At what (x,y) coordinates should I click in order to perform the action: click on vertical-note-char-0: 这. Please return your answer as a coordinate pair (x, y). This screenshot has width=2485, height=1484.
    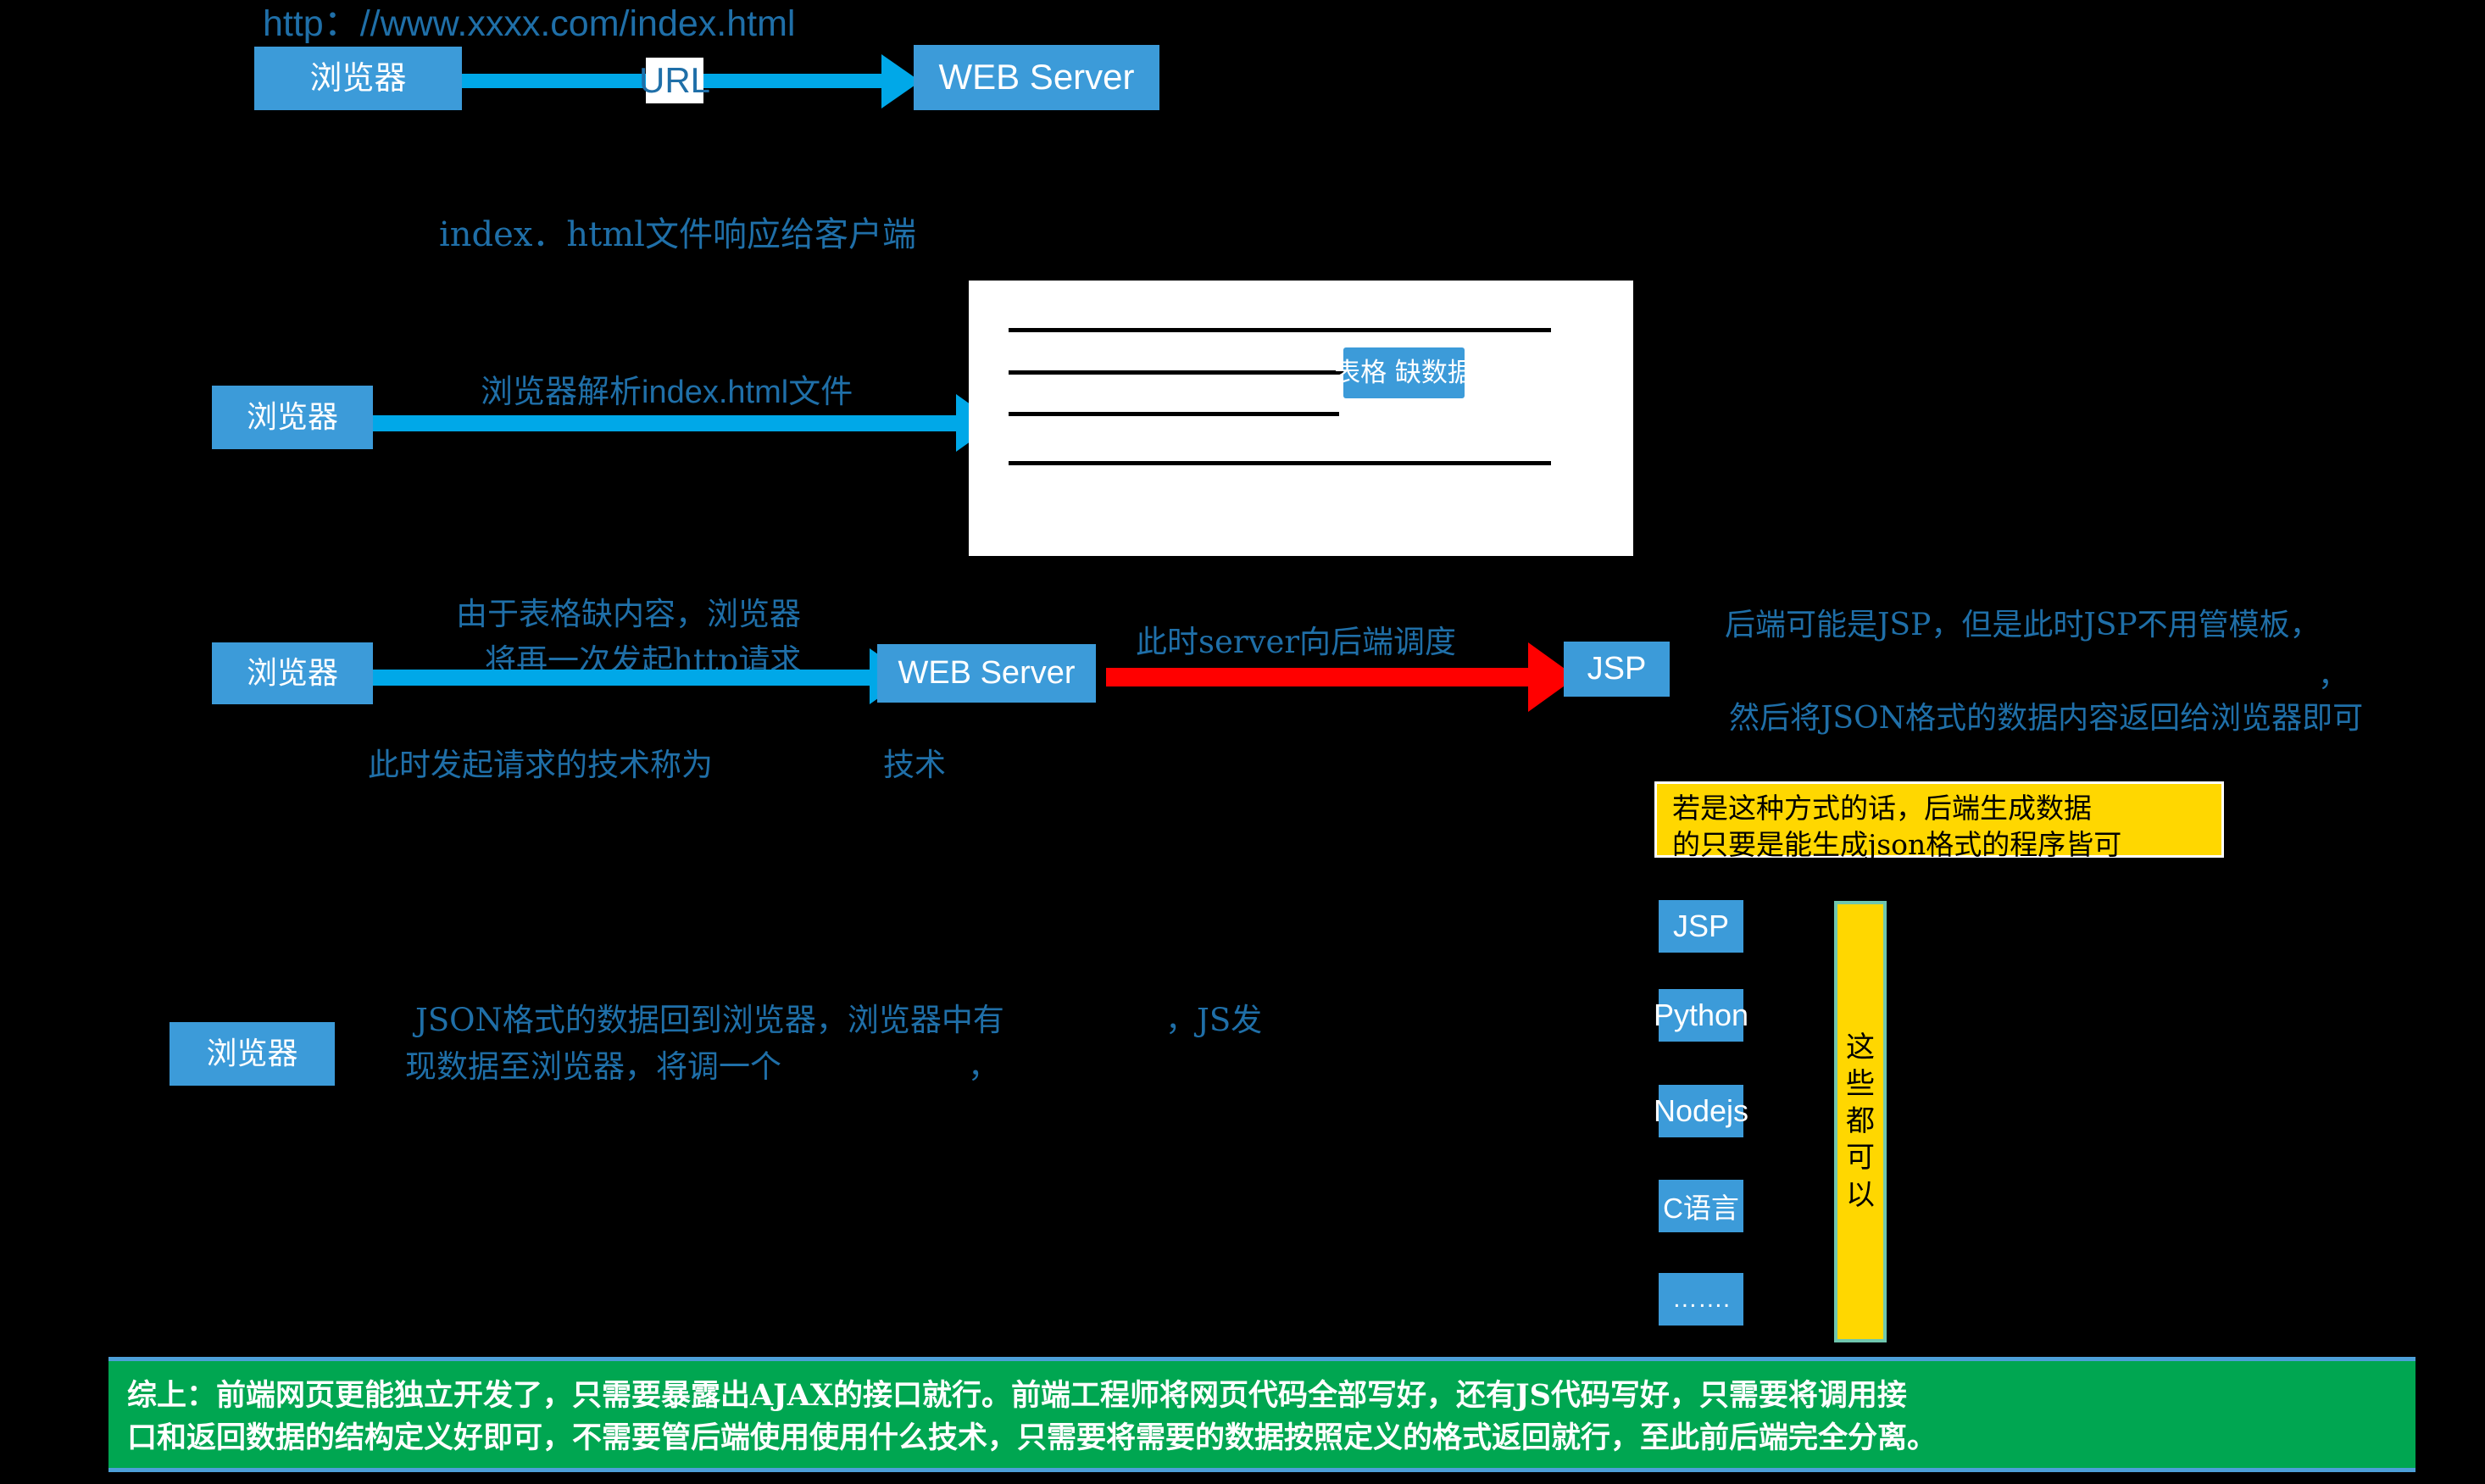
    Looking at the image, I should click on (1860, 1047).